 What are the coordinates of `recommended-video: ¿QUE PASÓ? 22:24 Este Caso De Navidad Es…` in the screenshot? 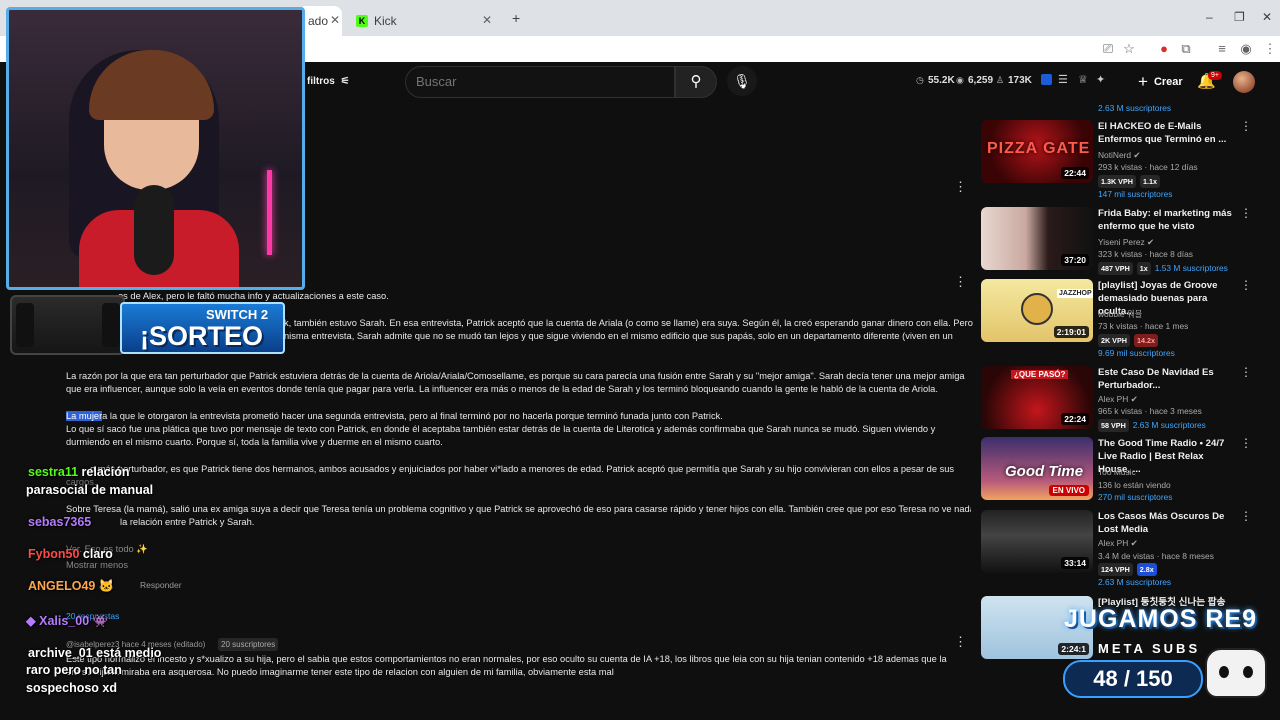 It's located at (1116, 399).